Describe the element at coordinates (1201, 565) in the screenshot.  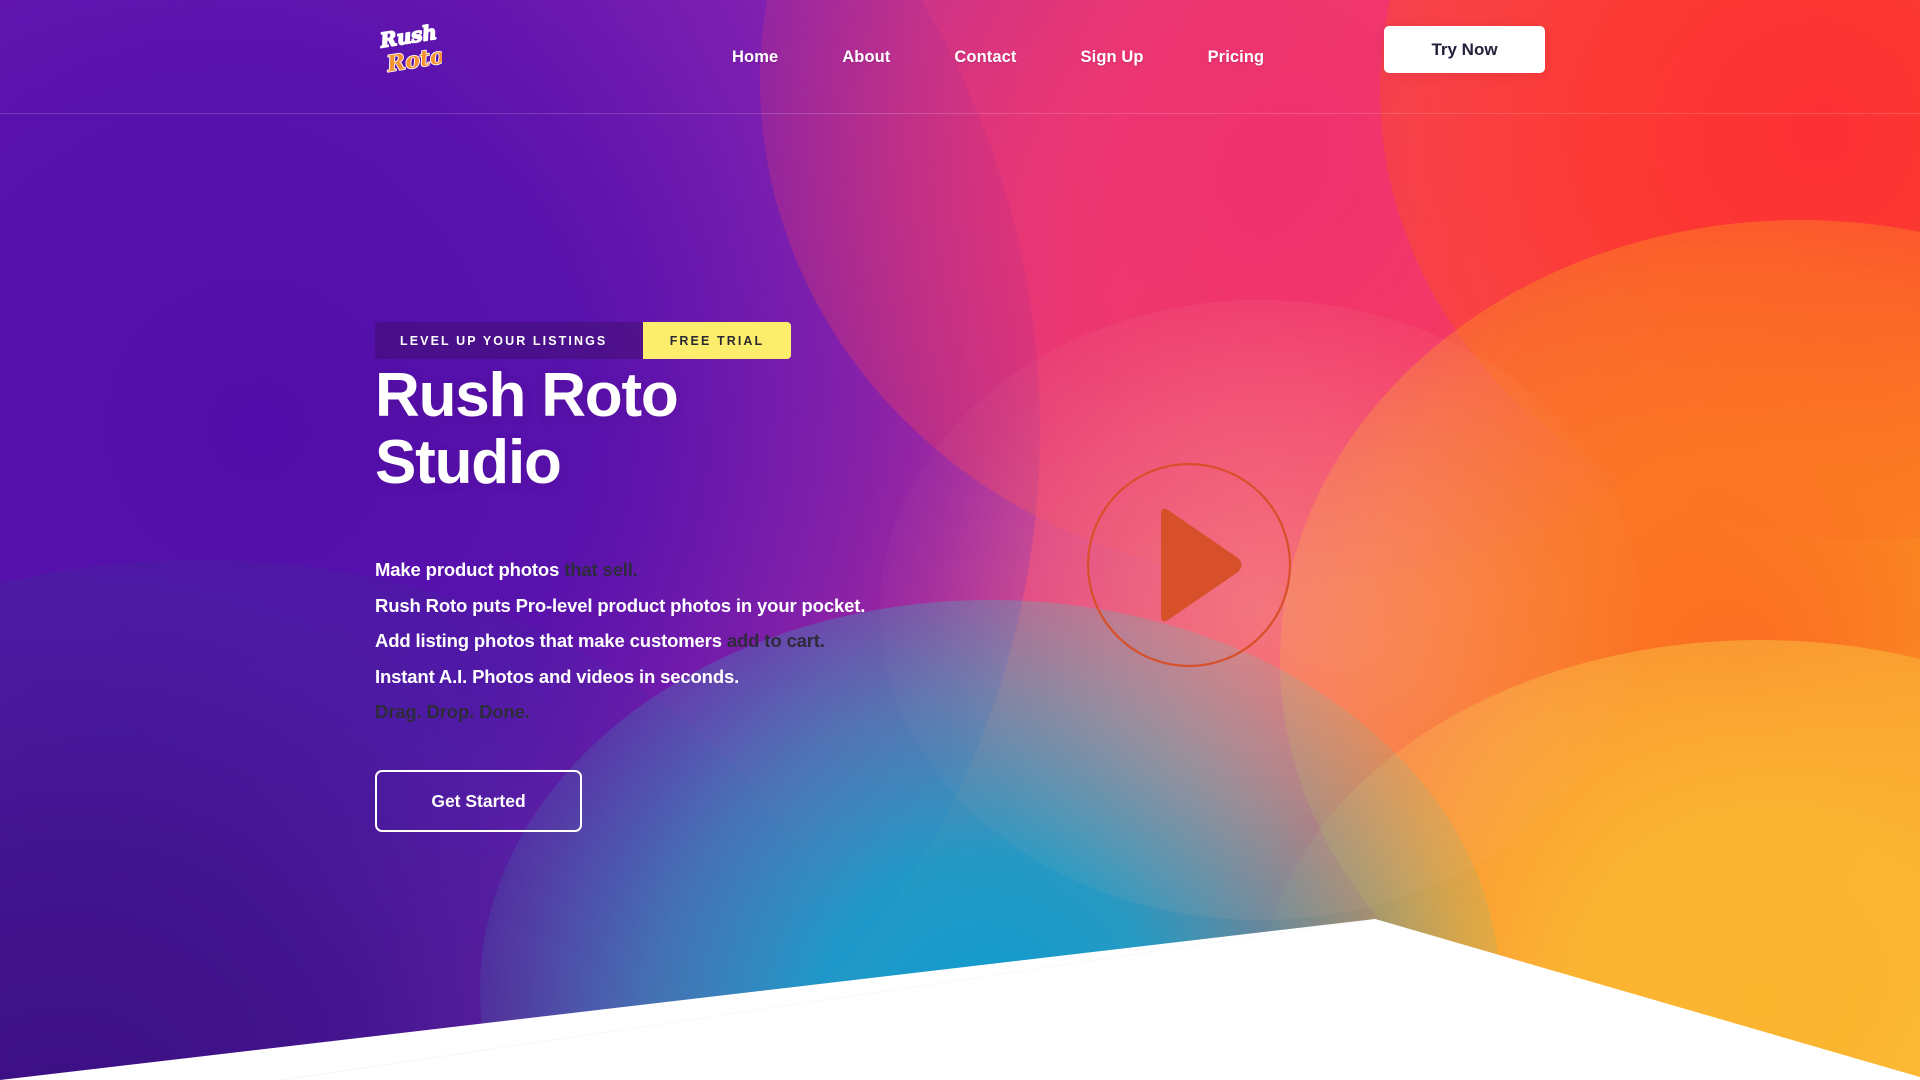
I see `play-icon` at that location.